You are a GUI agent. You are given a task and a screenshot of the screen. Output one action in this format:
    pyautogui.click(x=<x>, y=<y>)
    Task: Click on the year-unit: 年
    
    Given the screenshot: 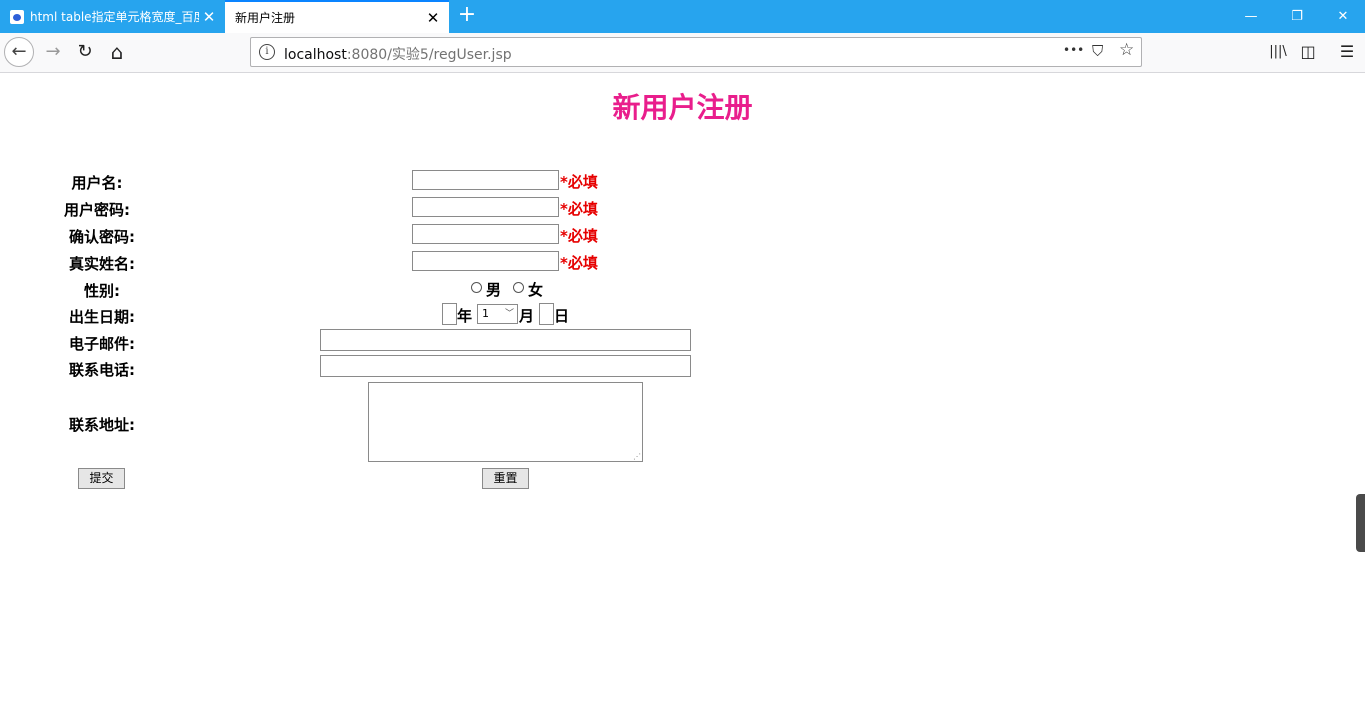 What is the action you would take?
    pyautogui.click(x=465, y=316)
    